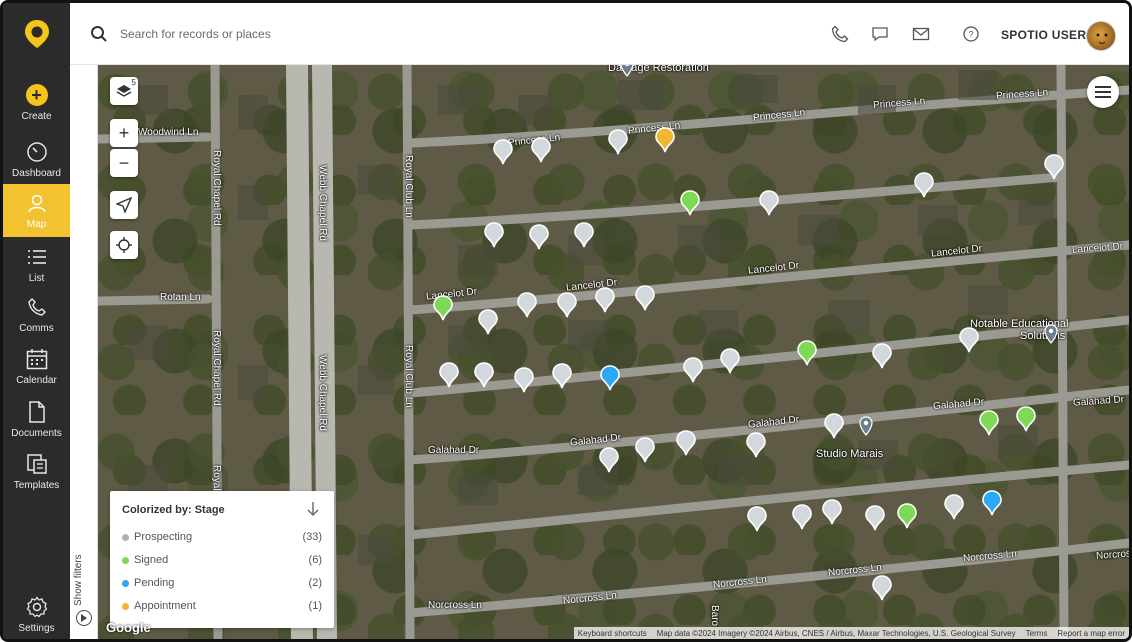 This screenshot has height=642, width=1132. I want to click on sidebar-item-documents: Documents, so click(36, 419).